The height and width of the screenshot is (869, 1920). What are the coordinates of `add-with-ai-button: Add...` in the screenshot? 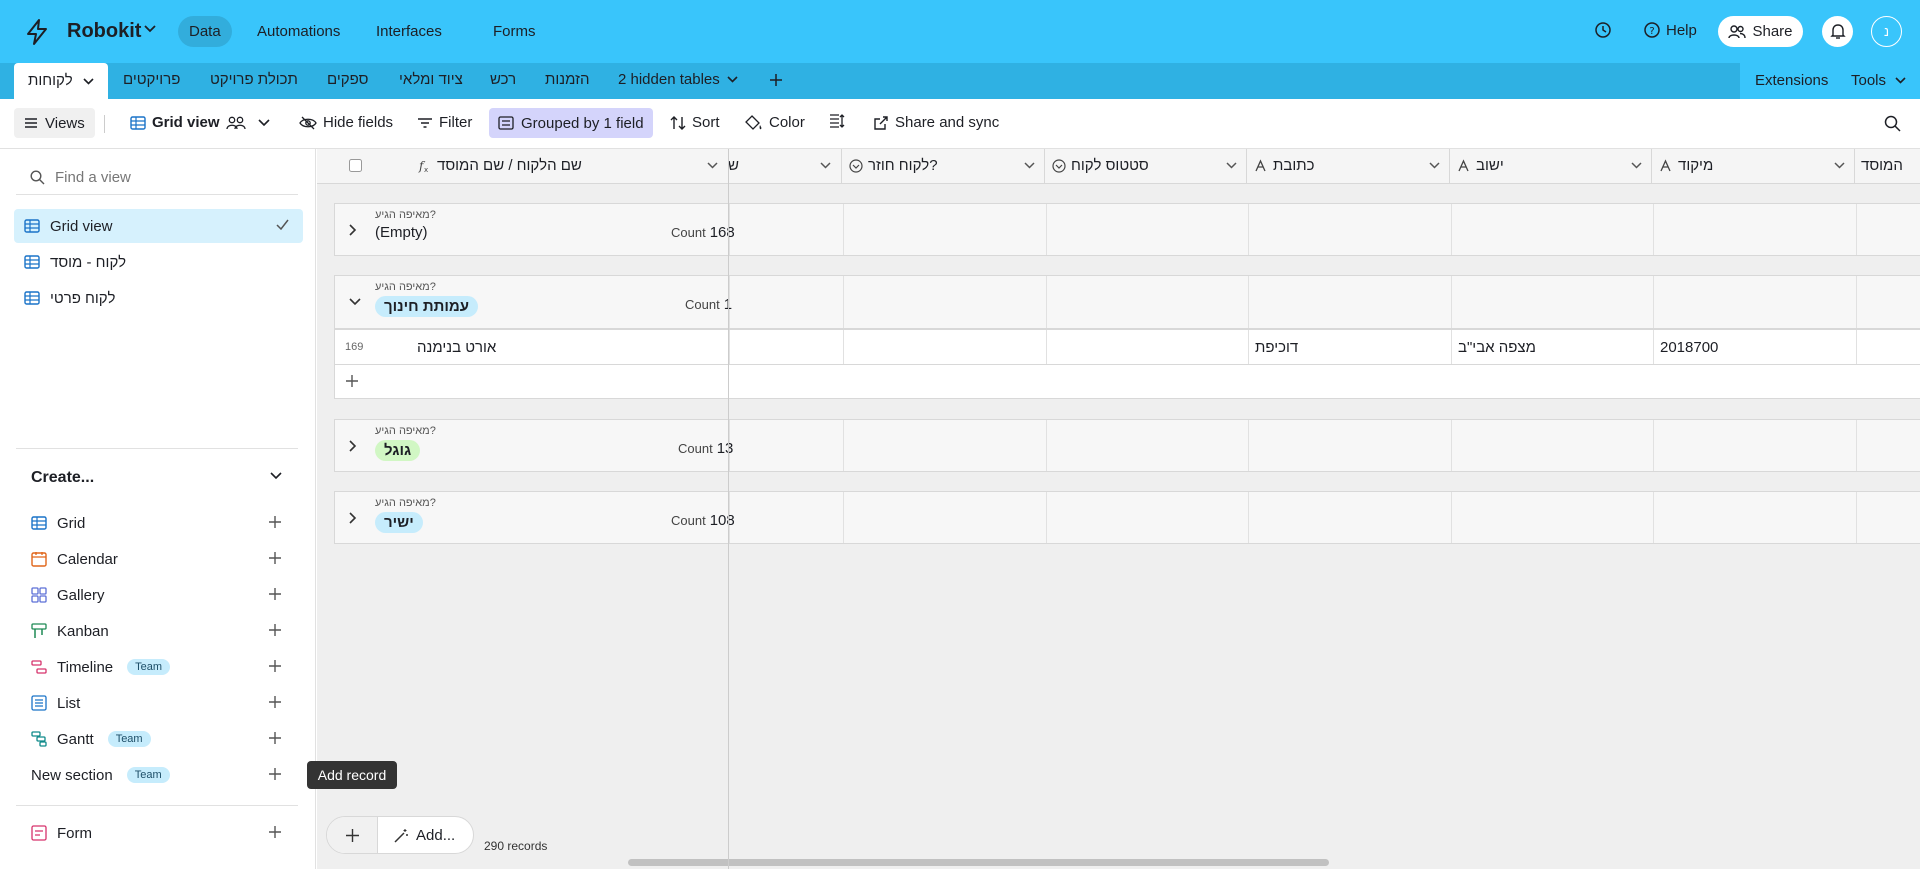 It's located at (424, 835).